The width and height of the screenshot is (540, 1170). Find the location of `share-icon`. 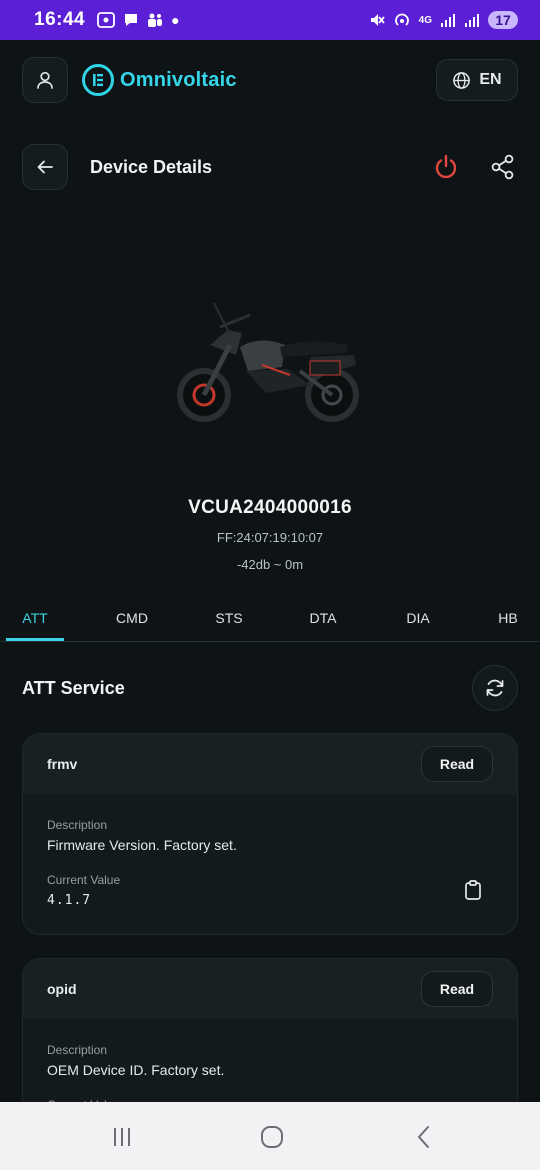

share-icon is located at coordinates (503, 167).